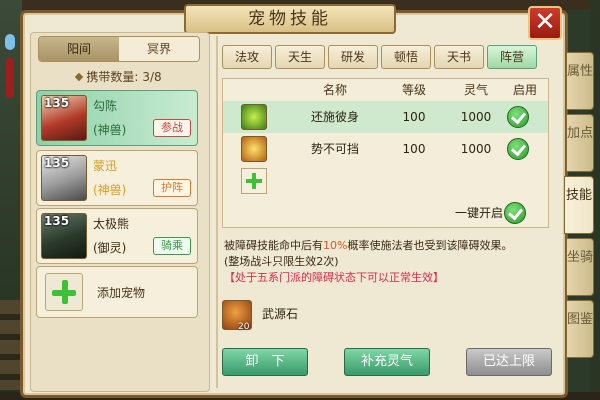  I want to click on table-row-add, so click(385, 181).